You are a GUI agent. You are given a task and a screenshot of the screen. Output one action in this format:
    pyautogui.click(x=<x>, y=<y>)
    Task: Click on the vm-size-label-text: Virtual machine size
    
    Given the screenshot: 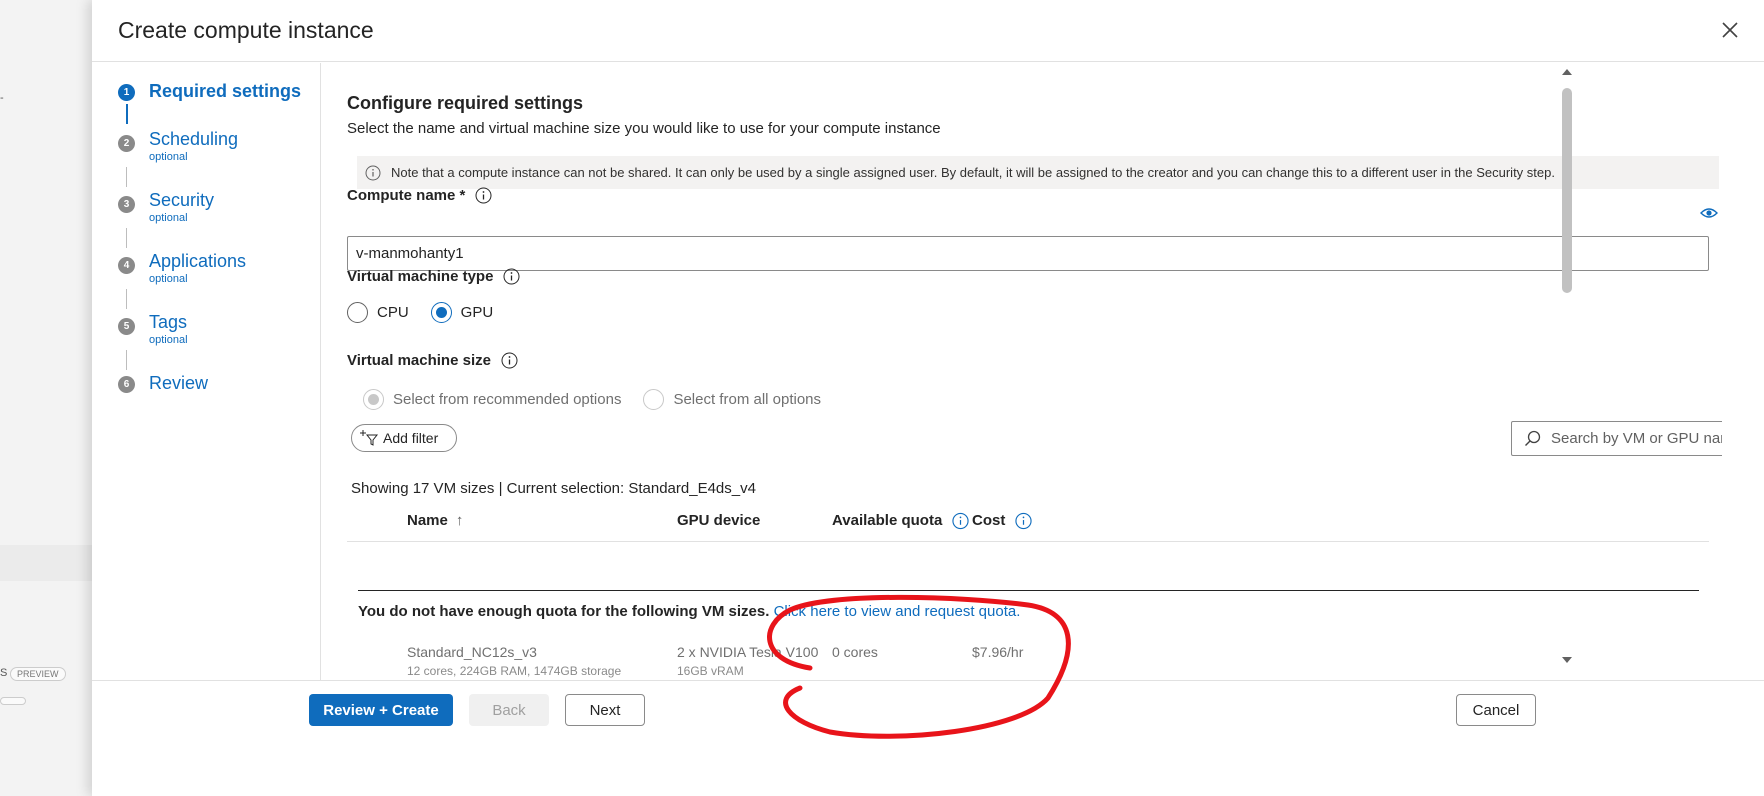 What is the action you would take?
    pyautogui.click(x=419, y=360)
    